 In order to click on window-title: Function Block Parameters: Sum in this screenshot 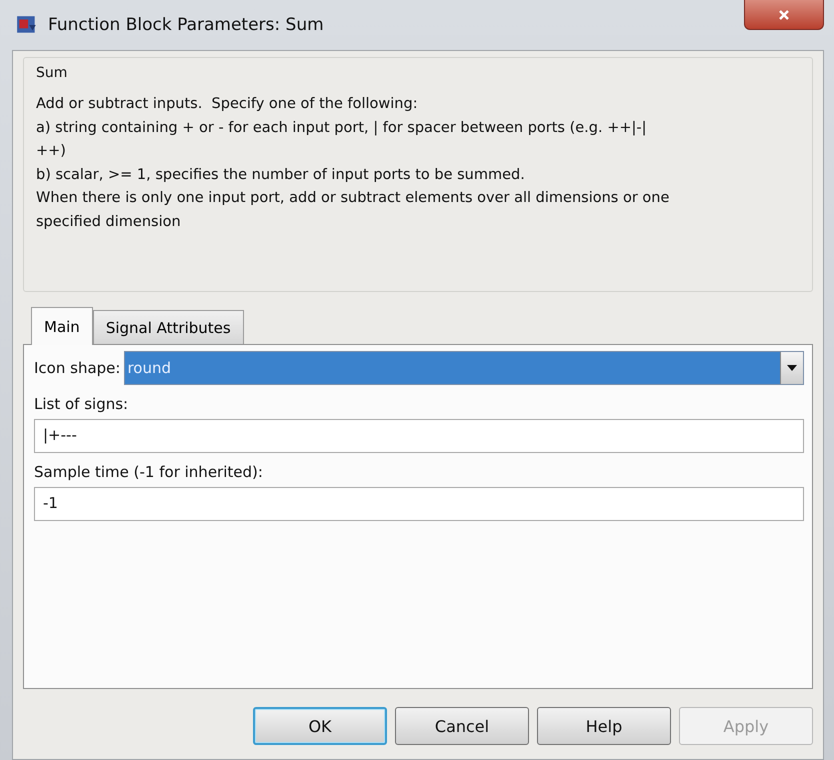, I will do `click(186, 25)`.